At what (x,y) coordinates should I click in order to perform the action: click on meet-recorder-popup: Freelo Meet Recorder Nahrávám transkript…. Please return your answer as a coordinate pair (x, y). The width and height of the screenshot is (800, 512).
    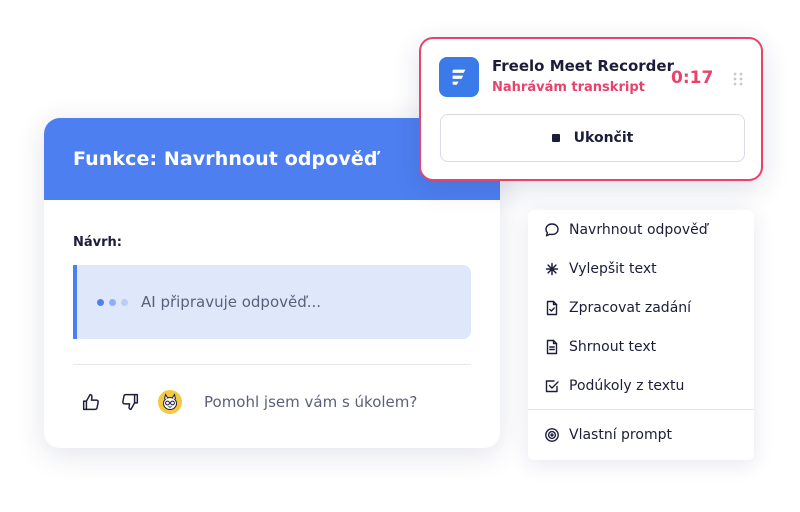
    Looking at the image, I should click on (591, 109).